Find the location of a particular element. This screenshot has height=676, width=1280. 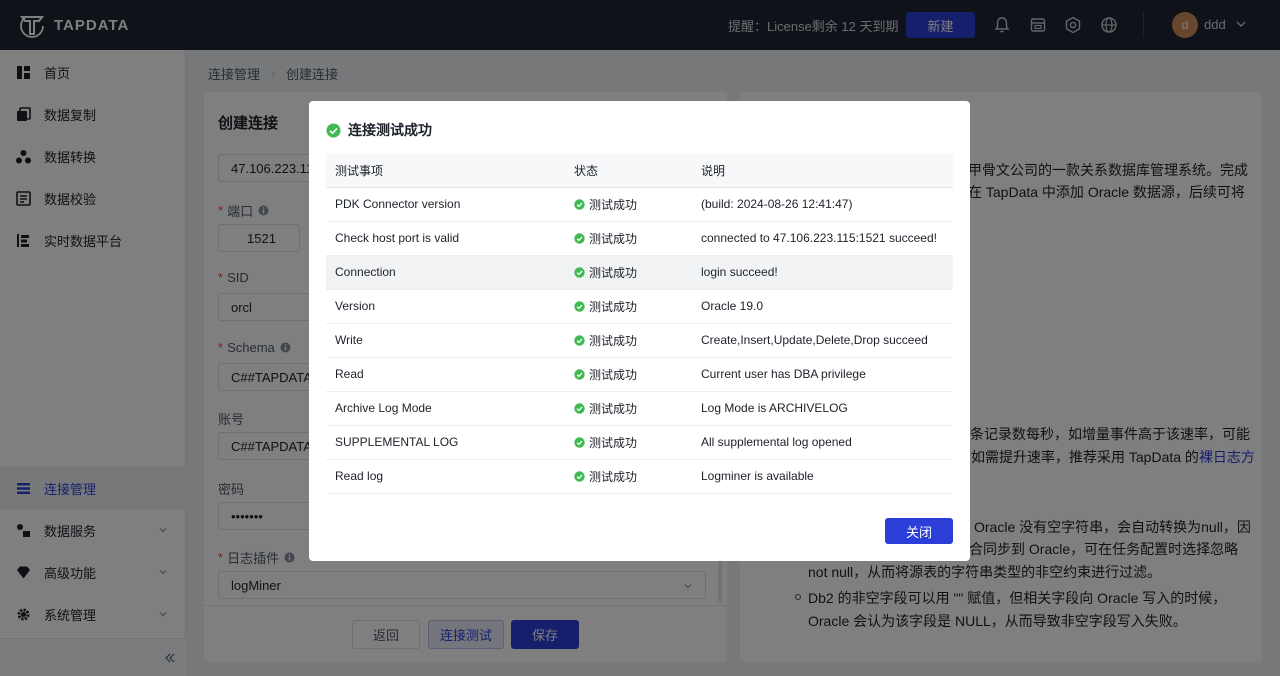

test-description: All supplemental log opened is located at coordinates (822, 442).